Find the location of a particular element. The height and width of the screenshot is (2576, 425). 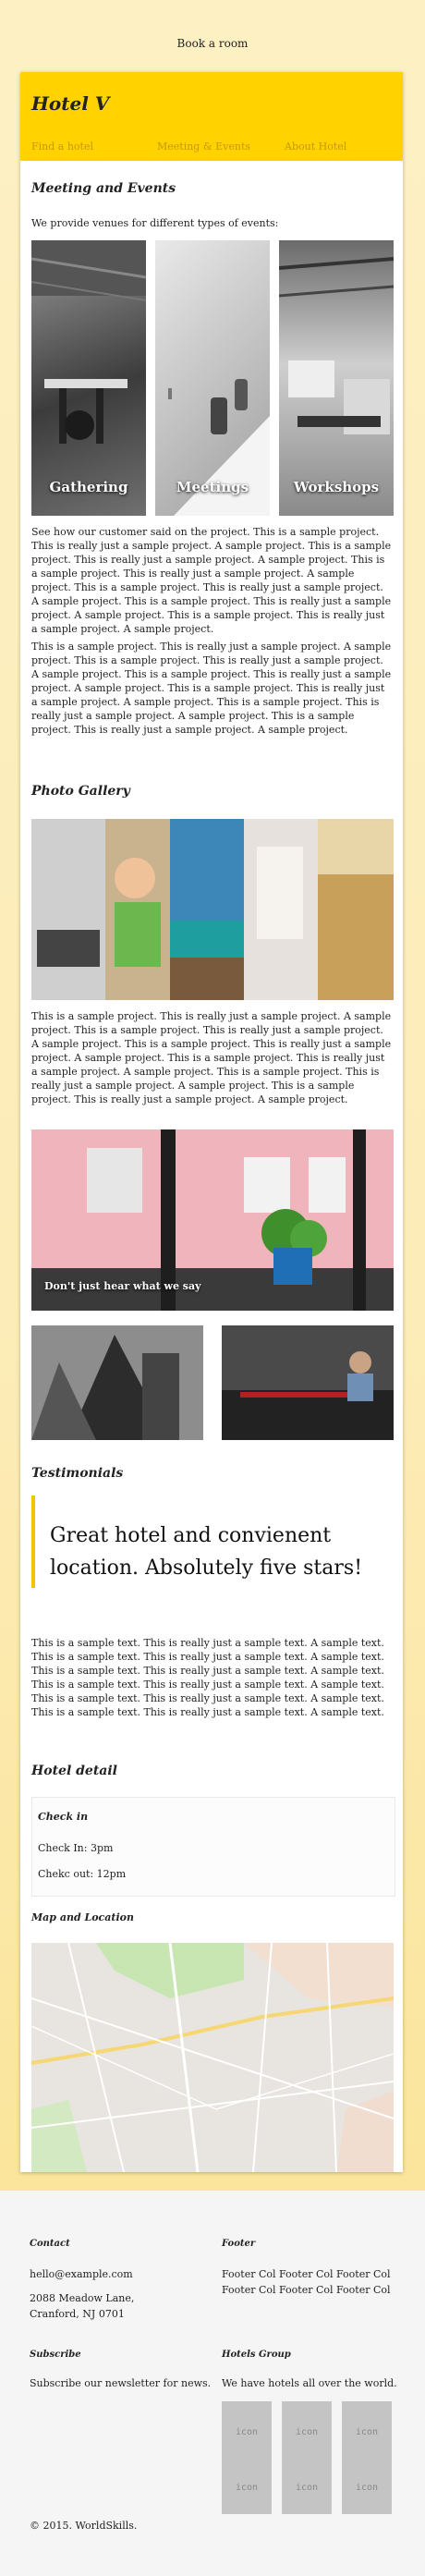

hotel-group-icon-3: icon icon is located at coordinates (367, 2457).